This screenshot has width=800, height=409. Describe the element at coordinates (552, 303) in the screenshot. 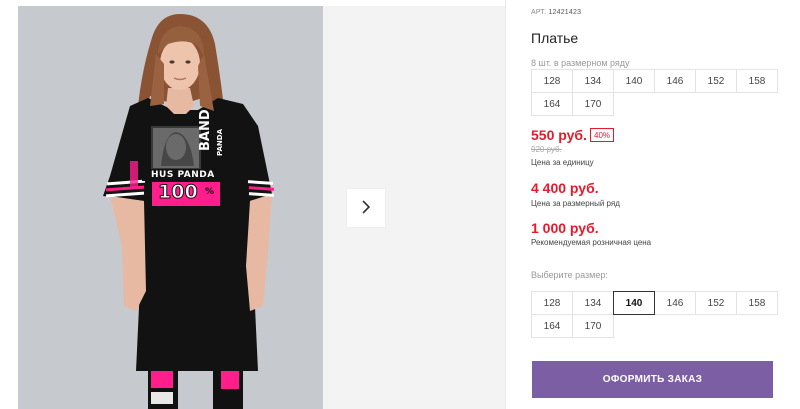

I see `size-option-128: 128` at that location.